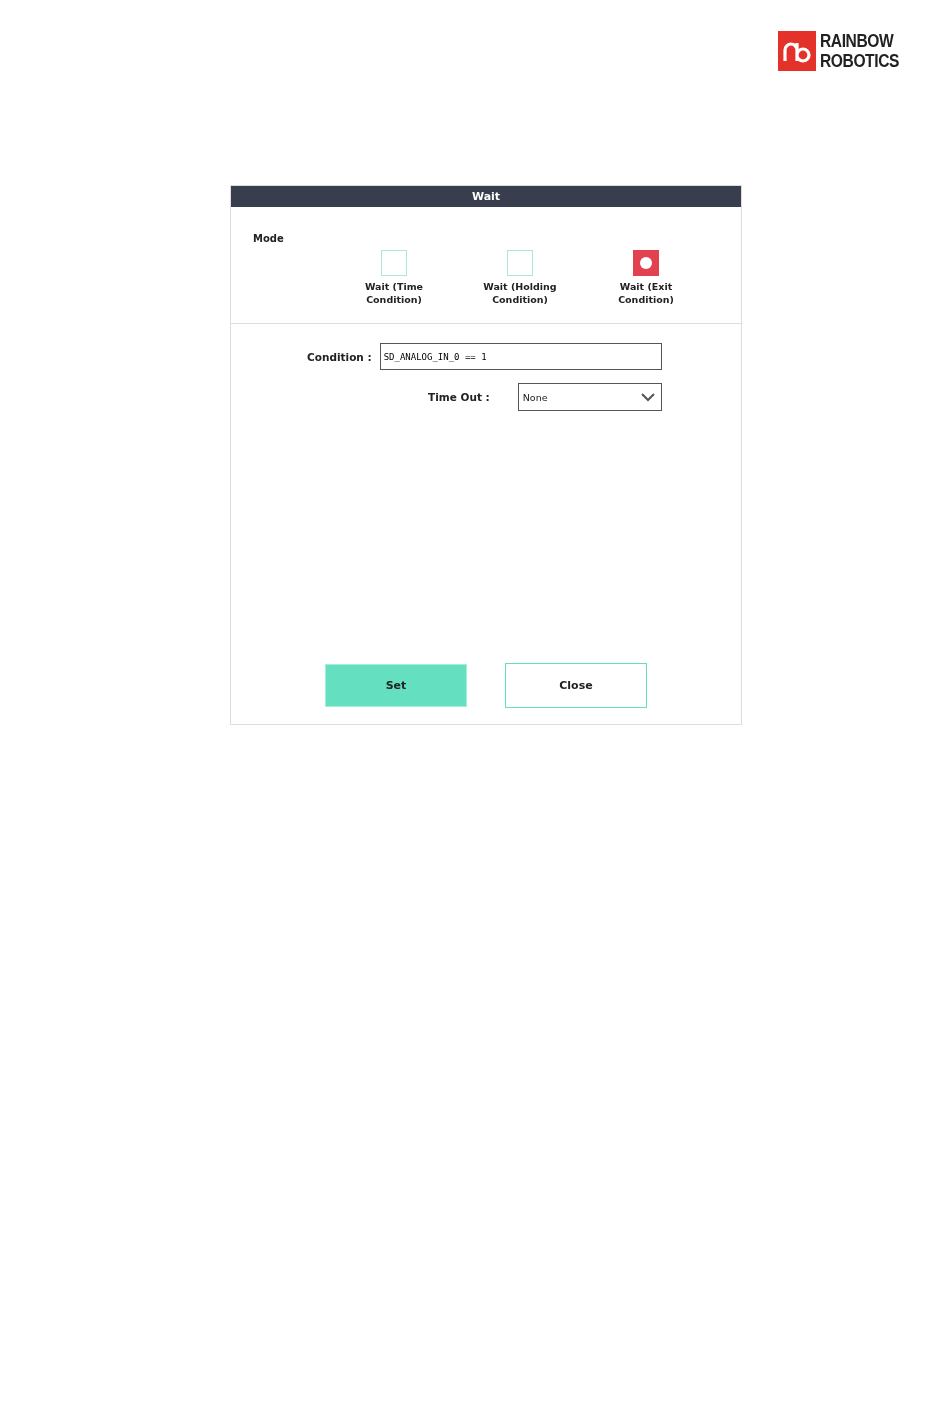 This screenshot has height=1419, width=950. Describe the element at coordinates (268, 238) in the screenshot. I see `mode-label: Mode` at that location.